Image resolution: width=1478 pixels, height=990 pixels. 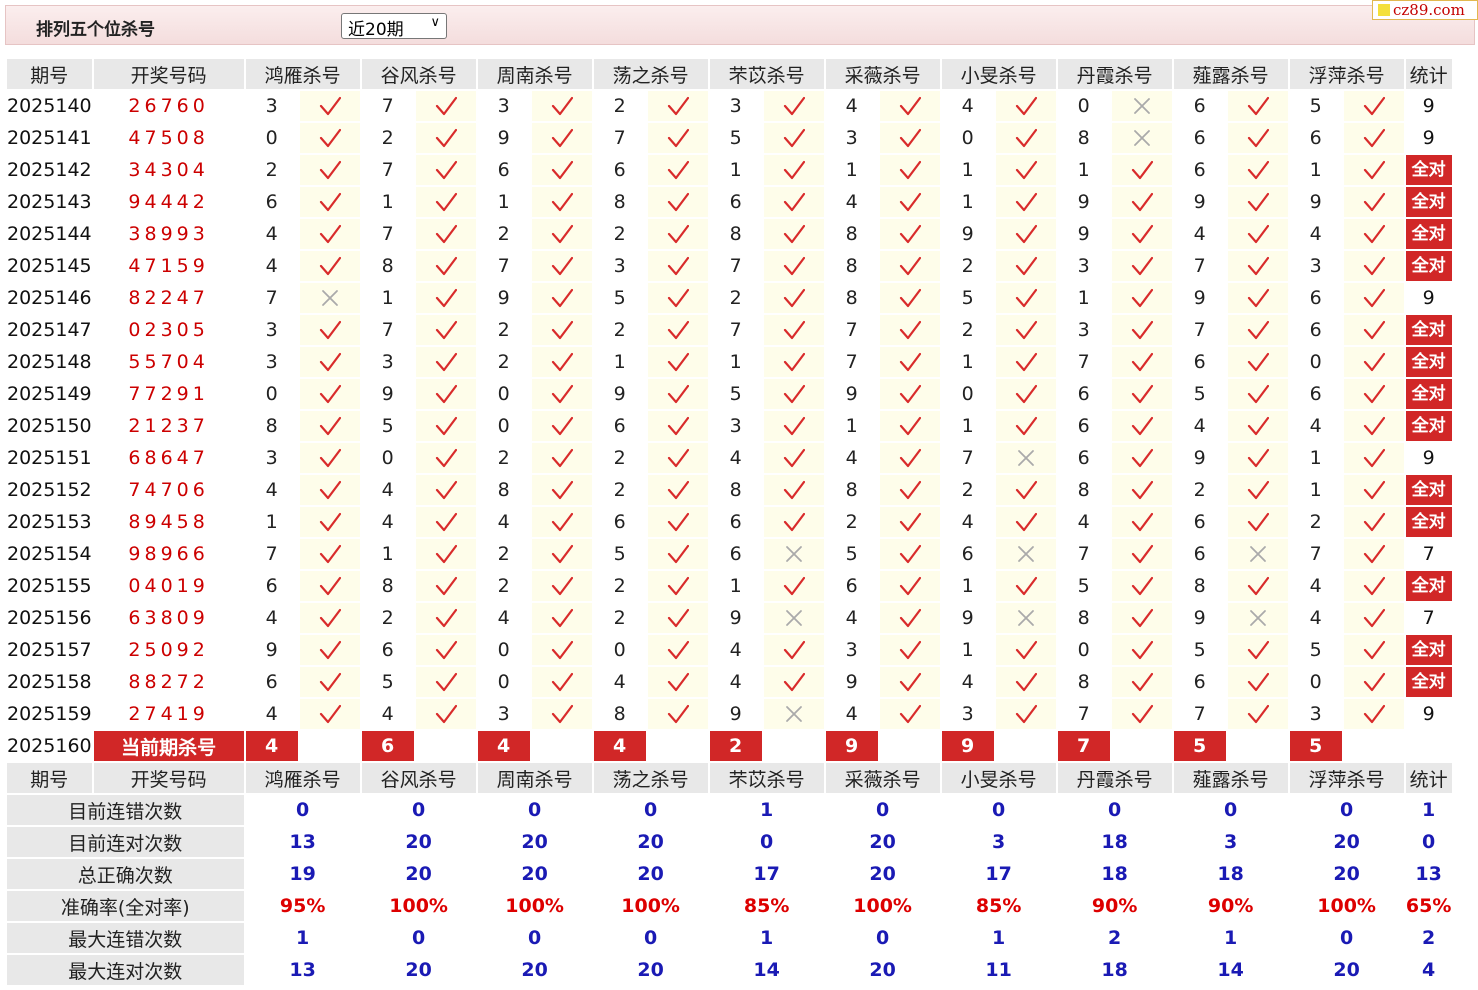 I want to click on period-range-select: 近20期 ∨, so click(x=394, y=26).